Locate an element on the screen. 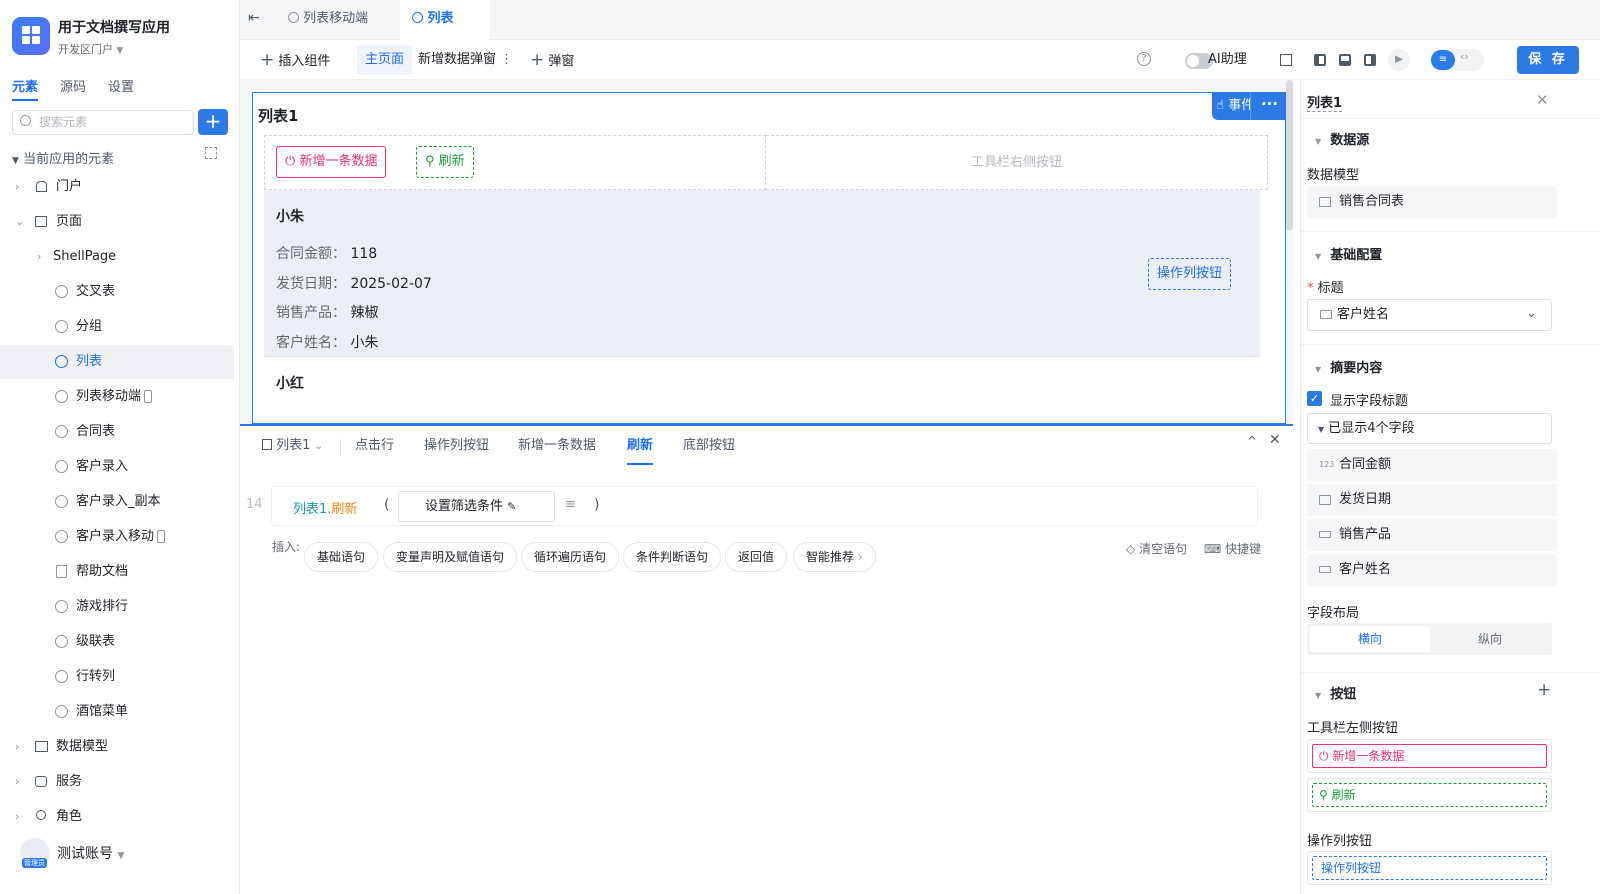 Image resolution: width=1600 pixels, height=894 pixels. panel-title: 列表1 is located at coordinates (1325, 102).